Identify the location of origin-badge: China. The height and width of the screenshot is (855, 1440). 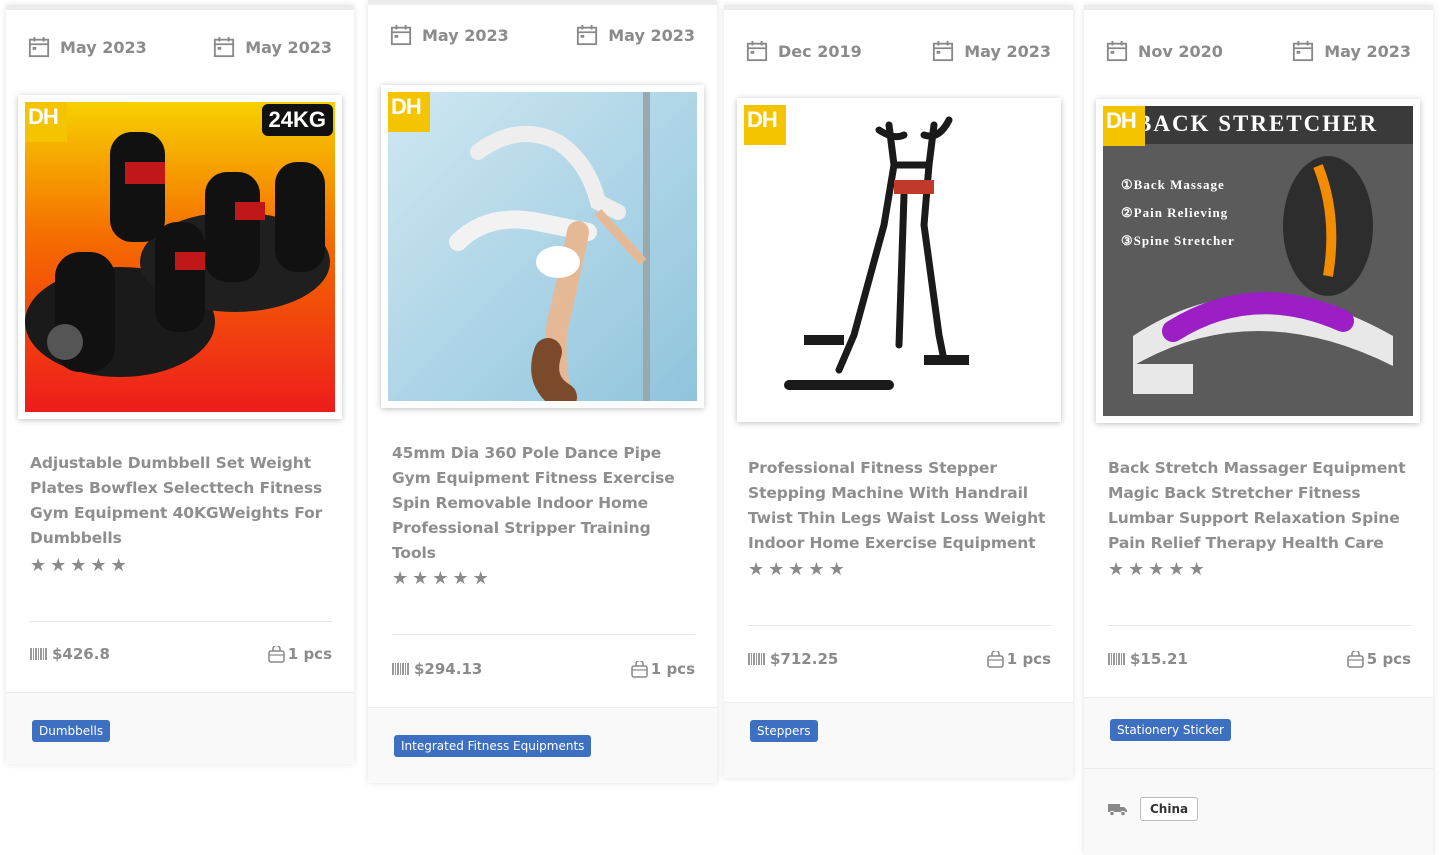
(1169, 809).